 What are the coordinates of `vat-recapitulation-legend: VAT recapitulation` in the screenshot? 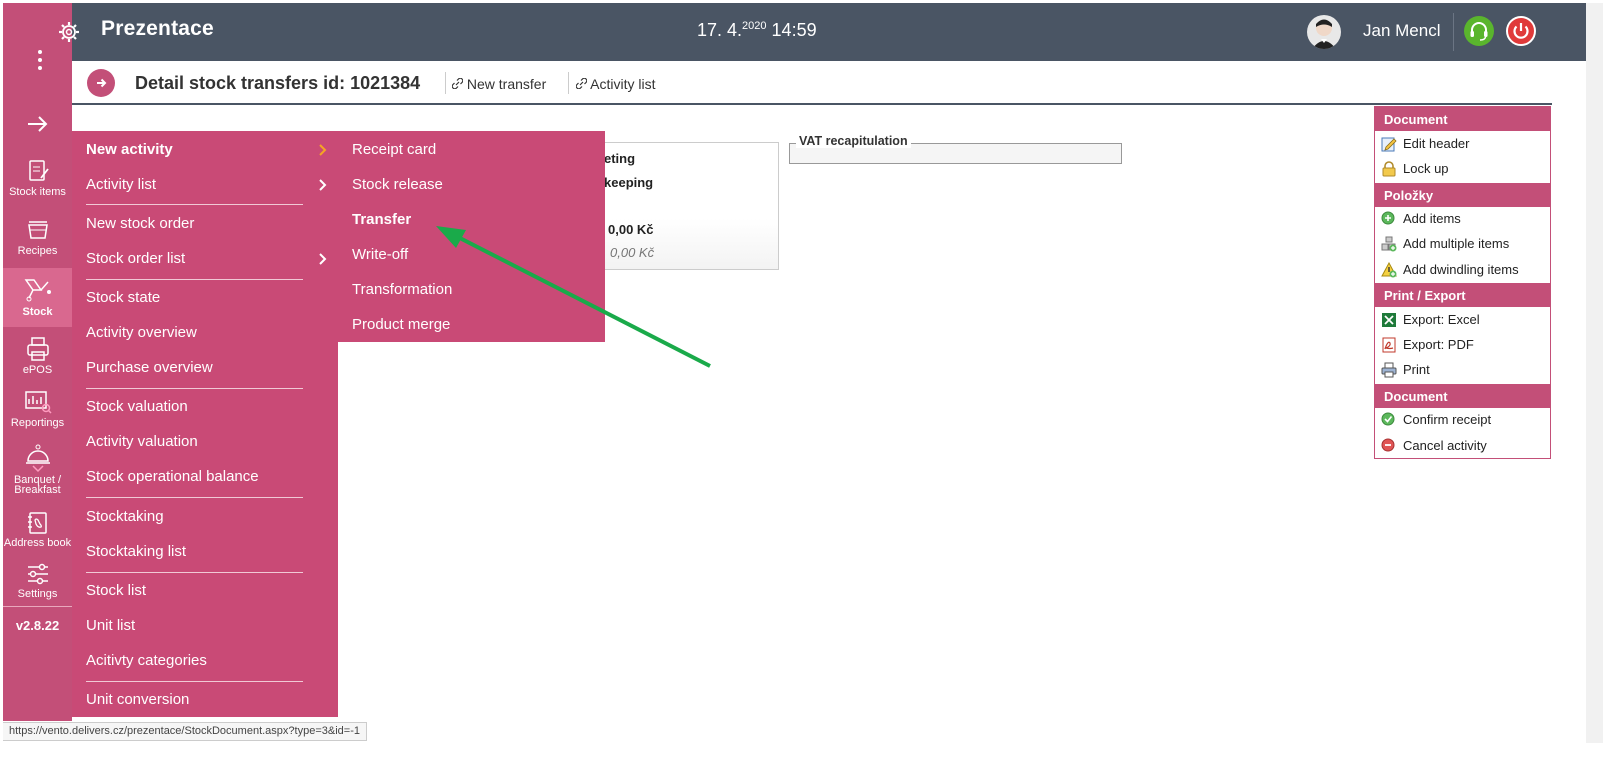 It's located at (853, 141).